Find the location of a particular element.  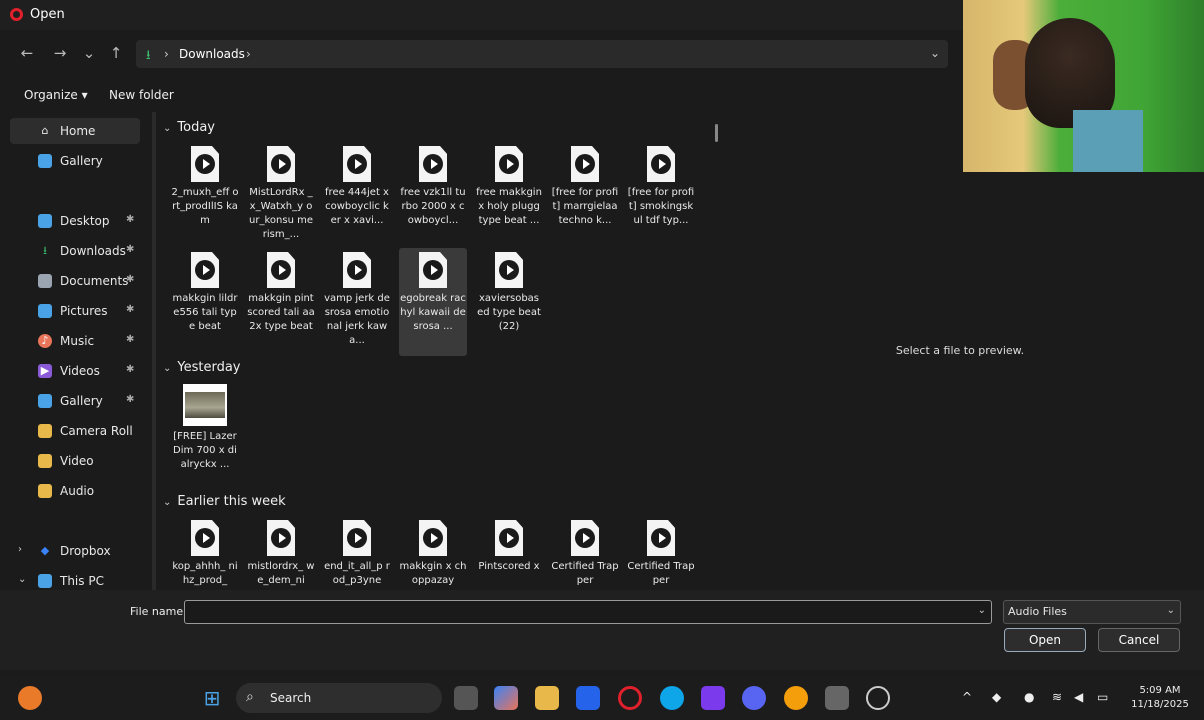

sidebar-item-desktop: Desktop ✱ is located at coordinates (75, 221).